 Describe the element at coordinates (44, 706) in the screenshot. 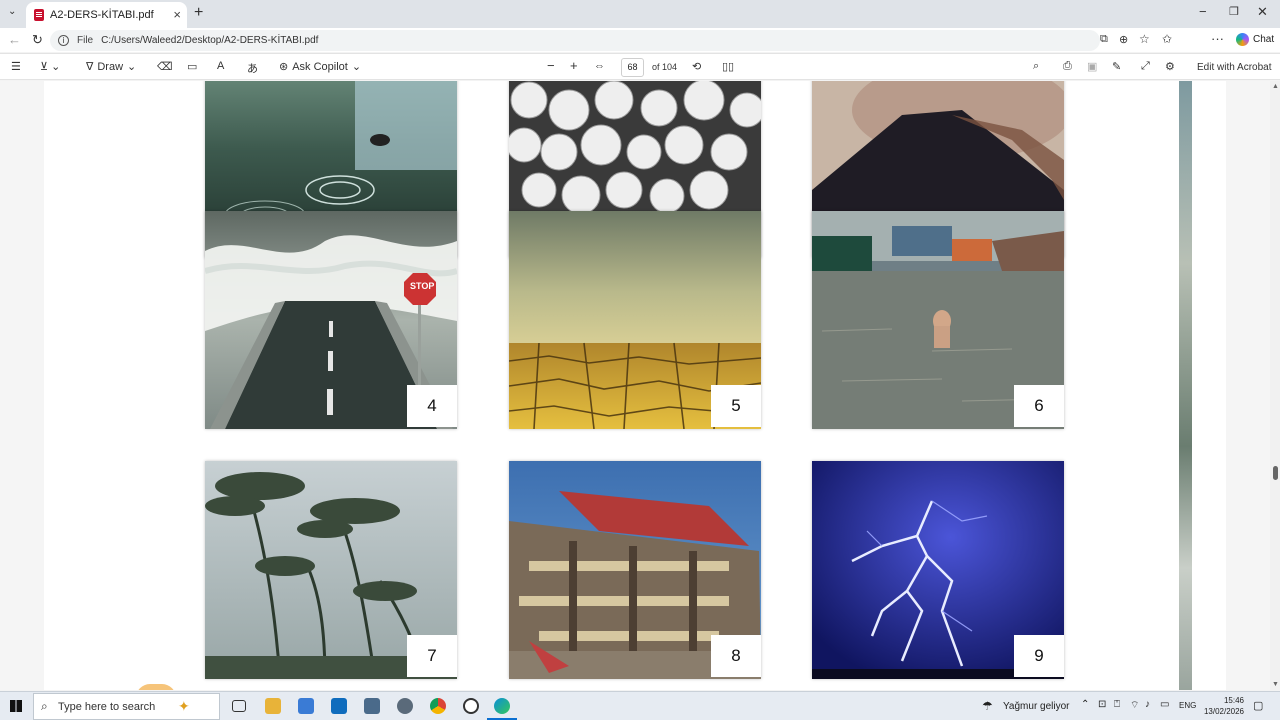

I see `search-icon: ⌕` at that location.